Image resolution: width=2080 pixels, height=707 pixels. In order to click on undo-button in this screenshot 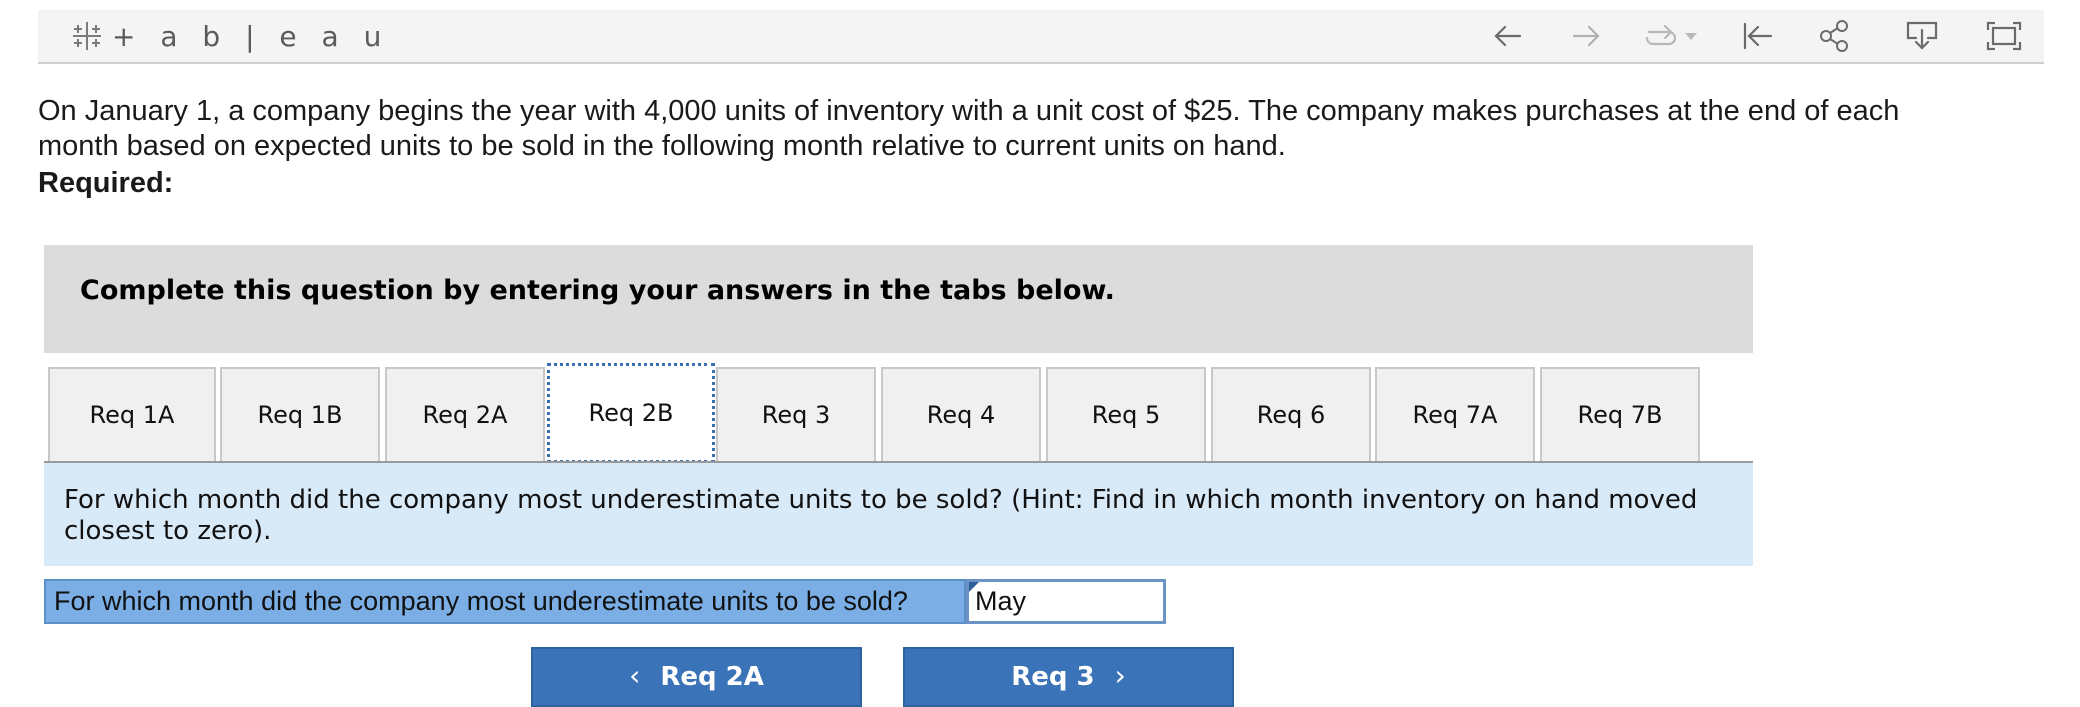, I will do `click(1508, 36)`.